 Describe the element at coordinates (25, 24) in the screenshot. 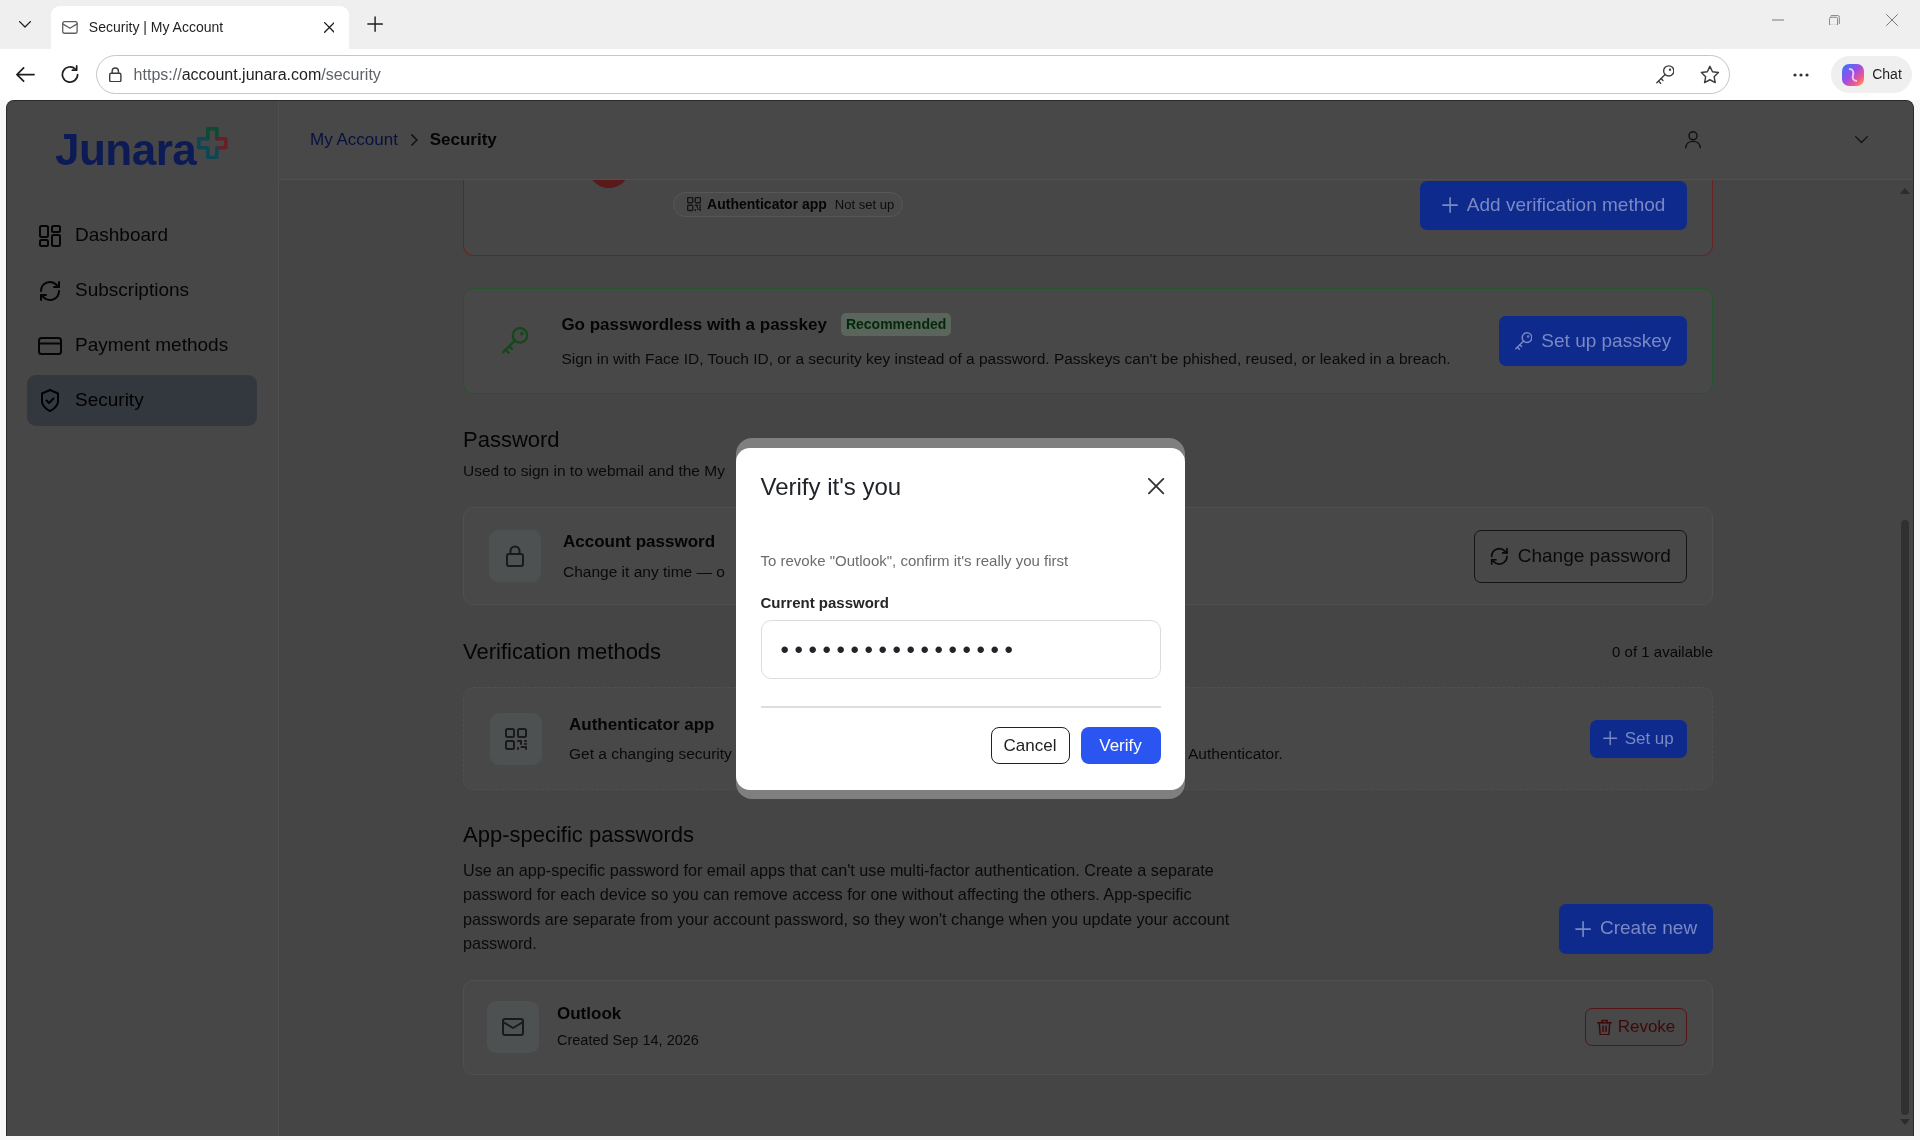

I see `chevron-down-icon` at that location.